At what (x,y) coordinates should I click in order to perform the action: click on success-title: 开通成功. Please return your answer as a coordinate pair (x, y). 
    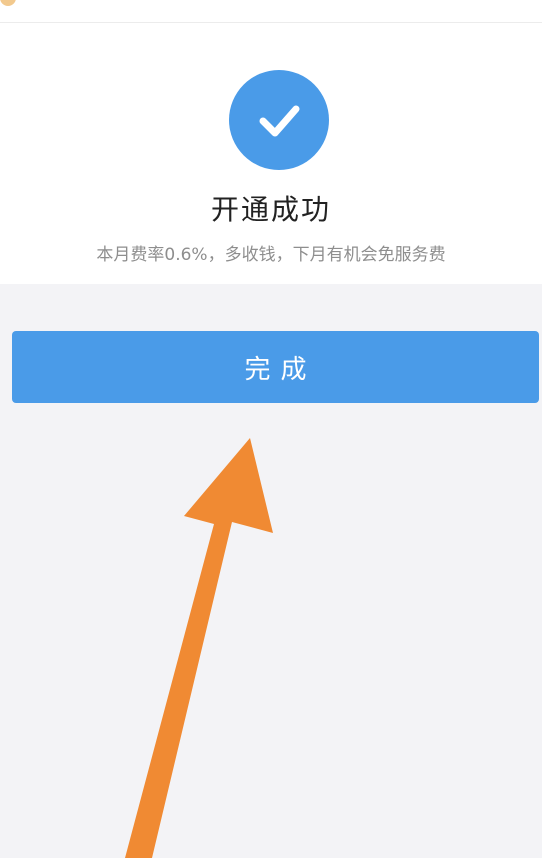
    Looking at the image, I should click on (270, 209).